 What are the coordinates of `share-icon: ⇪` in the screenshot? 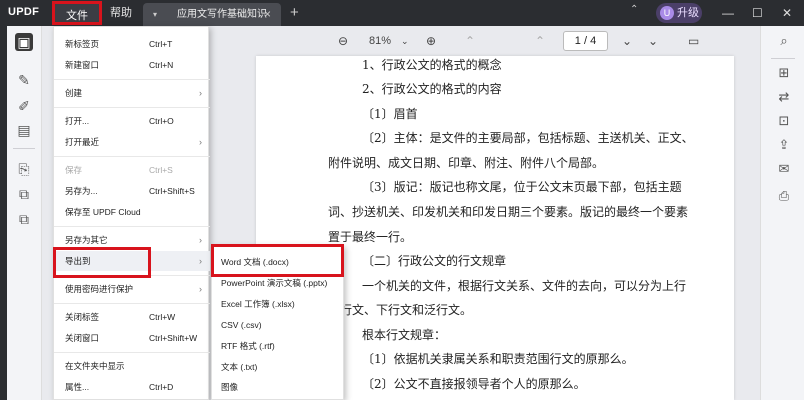 It's located at (784, 145).